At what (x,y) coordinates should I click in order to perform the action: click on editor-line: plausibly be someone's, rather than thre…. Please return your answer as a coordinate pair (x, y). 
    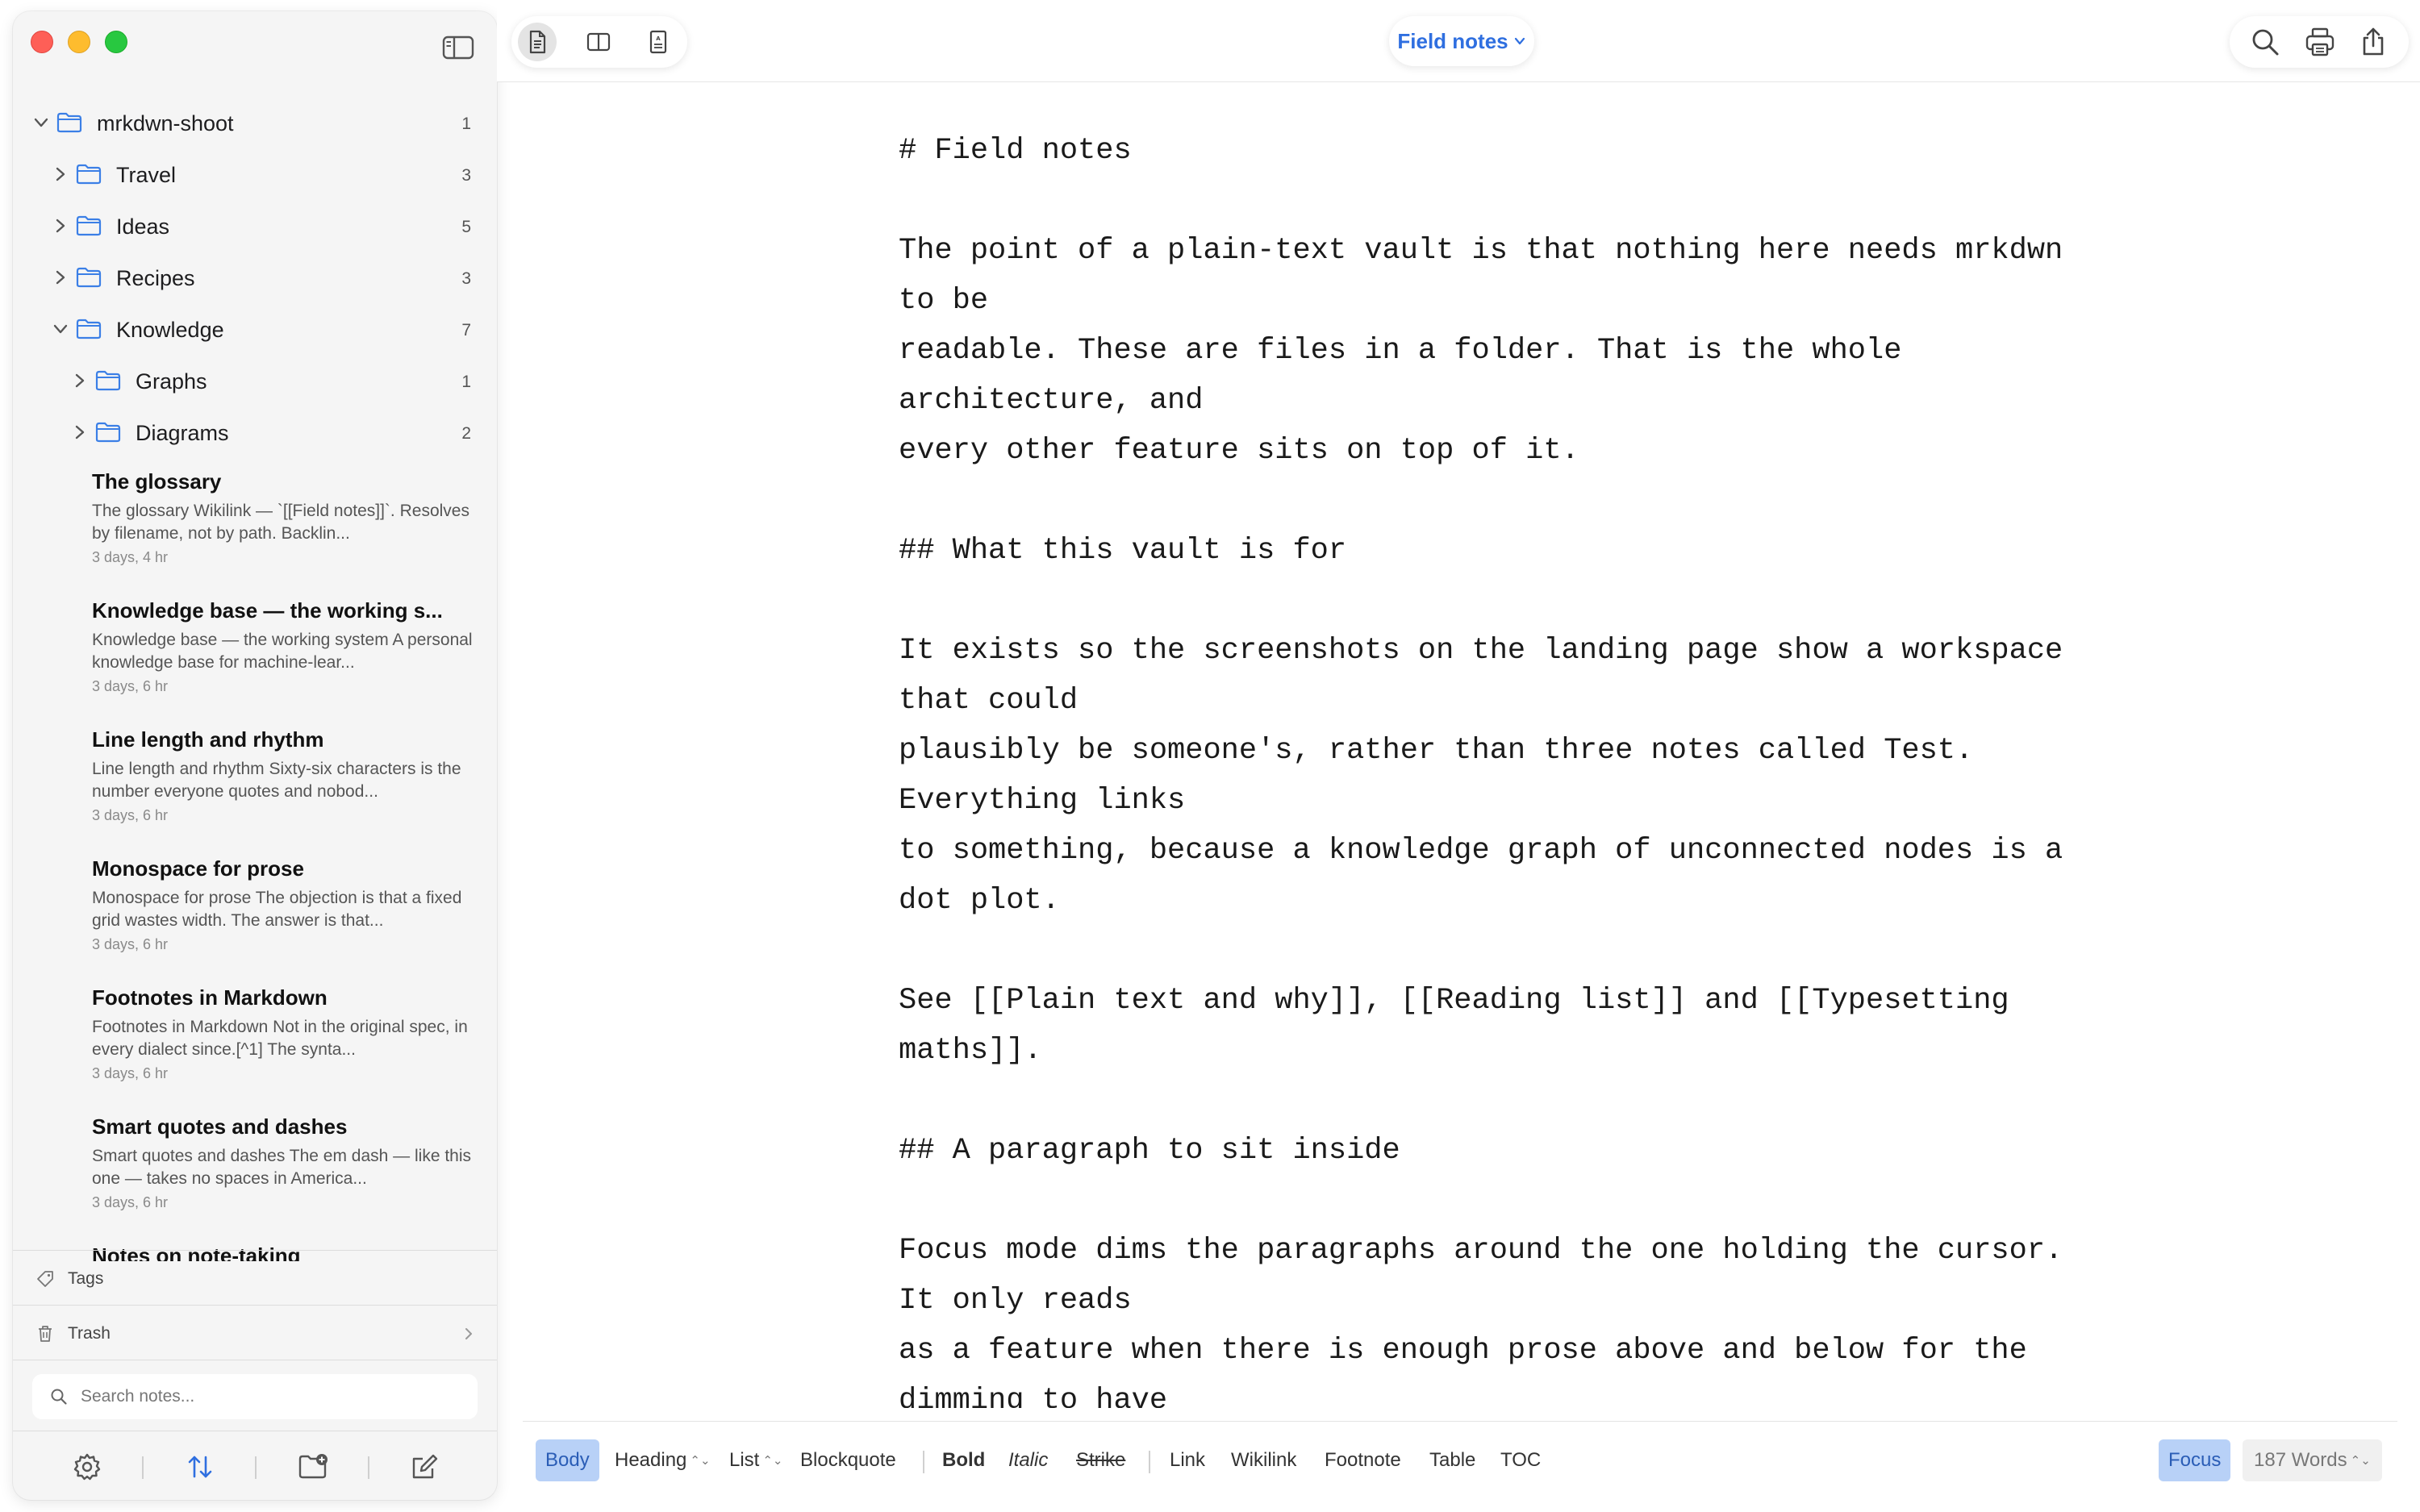
    Looking at the image, I should click on (1437, 751).